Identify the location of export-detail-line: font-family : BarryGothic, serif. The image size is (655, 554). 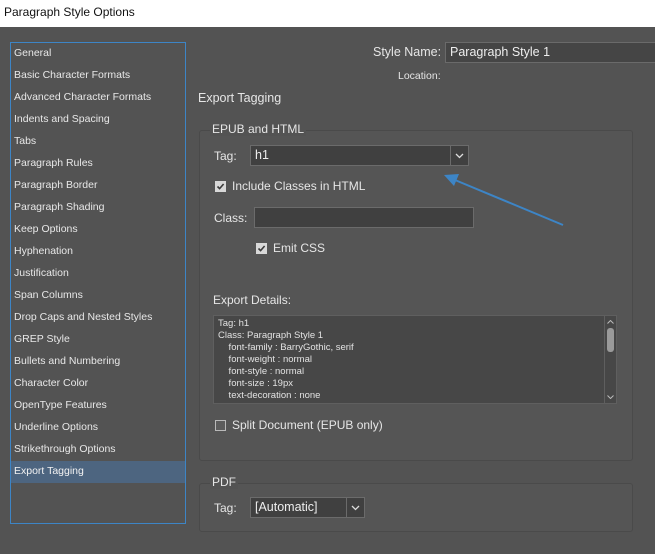
(286, 347).